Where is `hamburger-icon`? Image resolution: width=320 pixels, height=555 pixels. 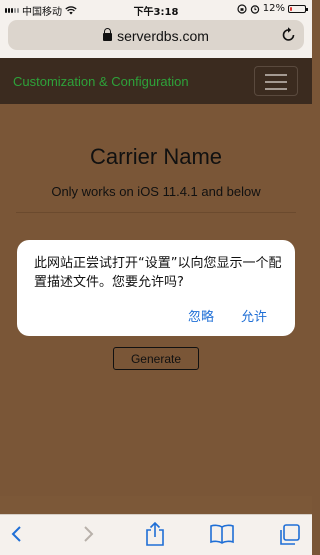
hamburger-icon is located at coordinates (276, 75).